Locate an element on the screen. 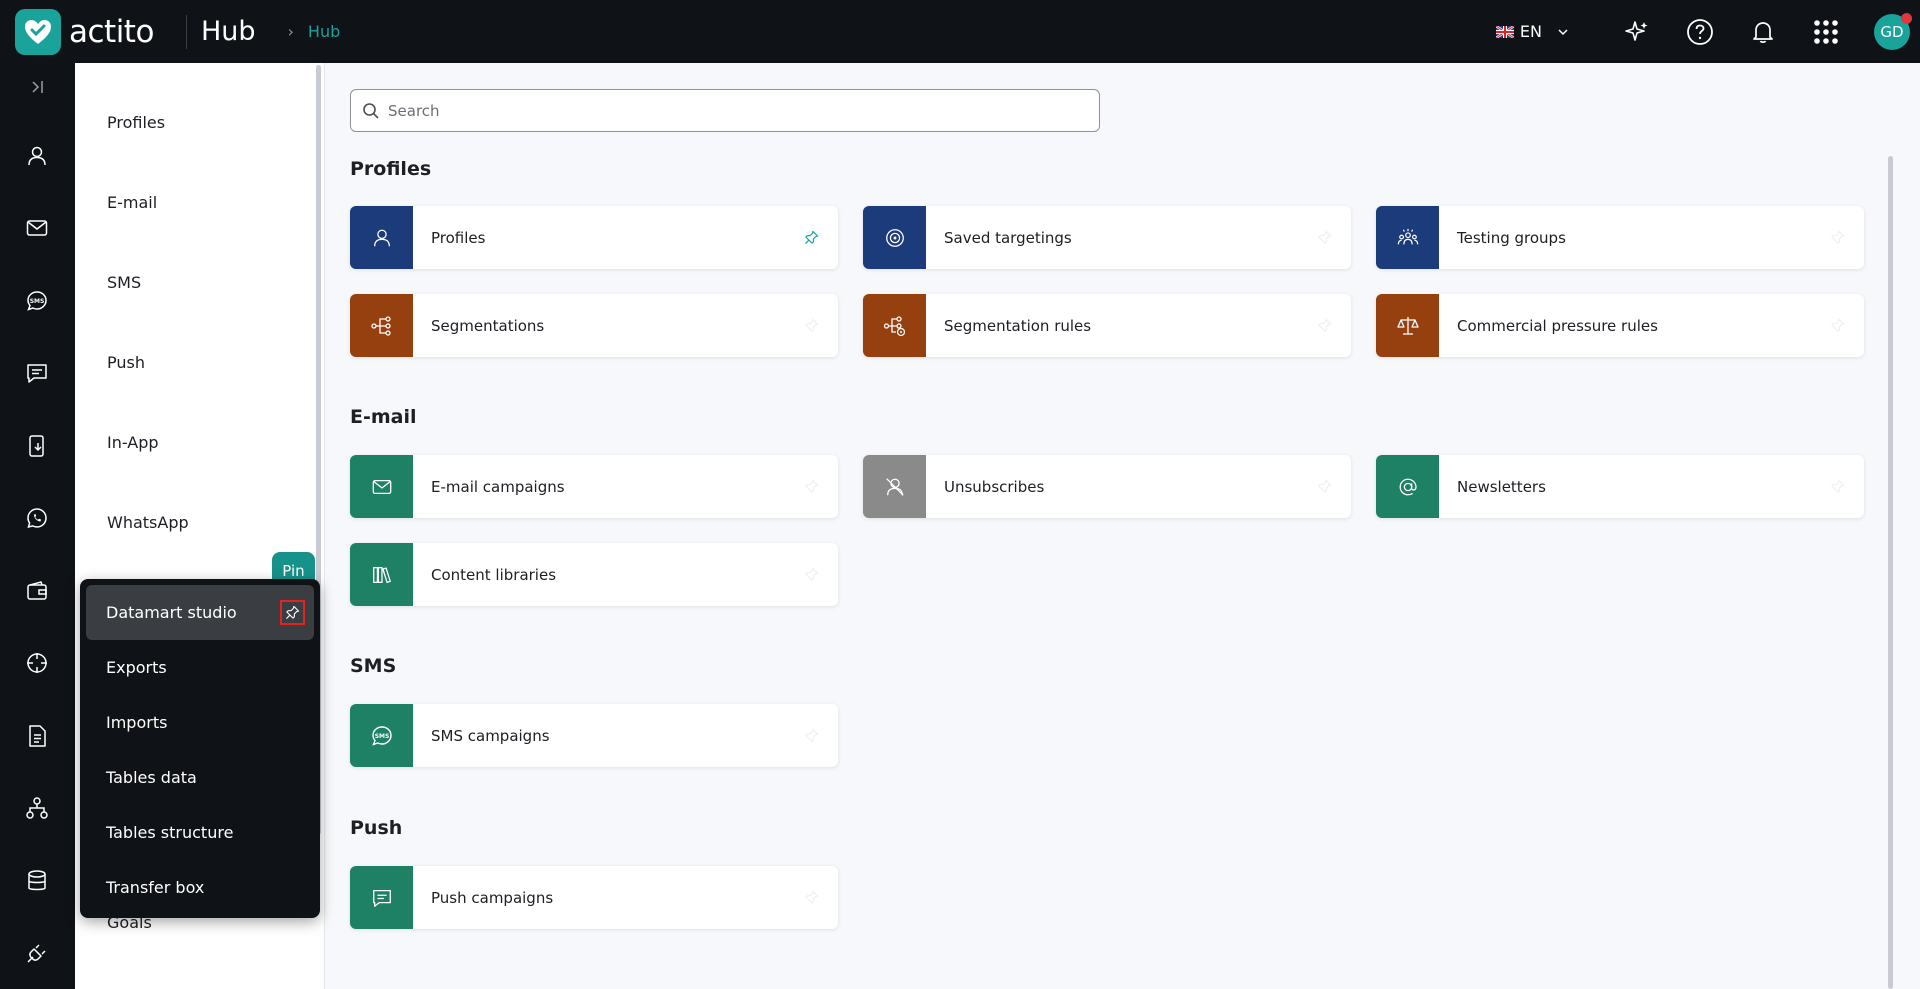  language-label: EN is located at coordinates (1530, 31).